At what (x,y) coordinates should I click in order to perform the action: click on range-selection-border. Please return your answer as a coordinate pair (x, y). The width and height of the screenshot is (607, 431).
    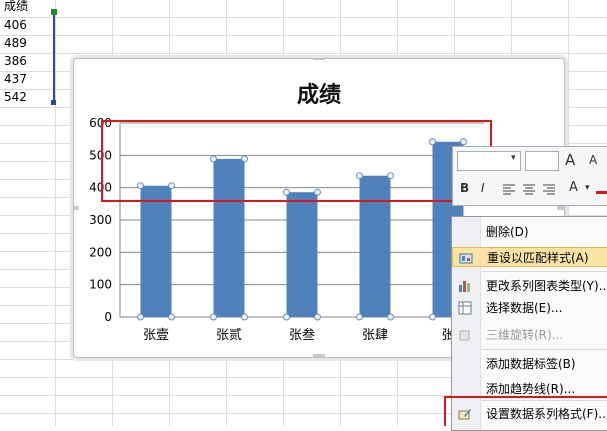
    Looking at the image, I should click on (54, 56).